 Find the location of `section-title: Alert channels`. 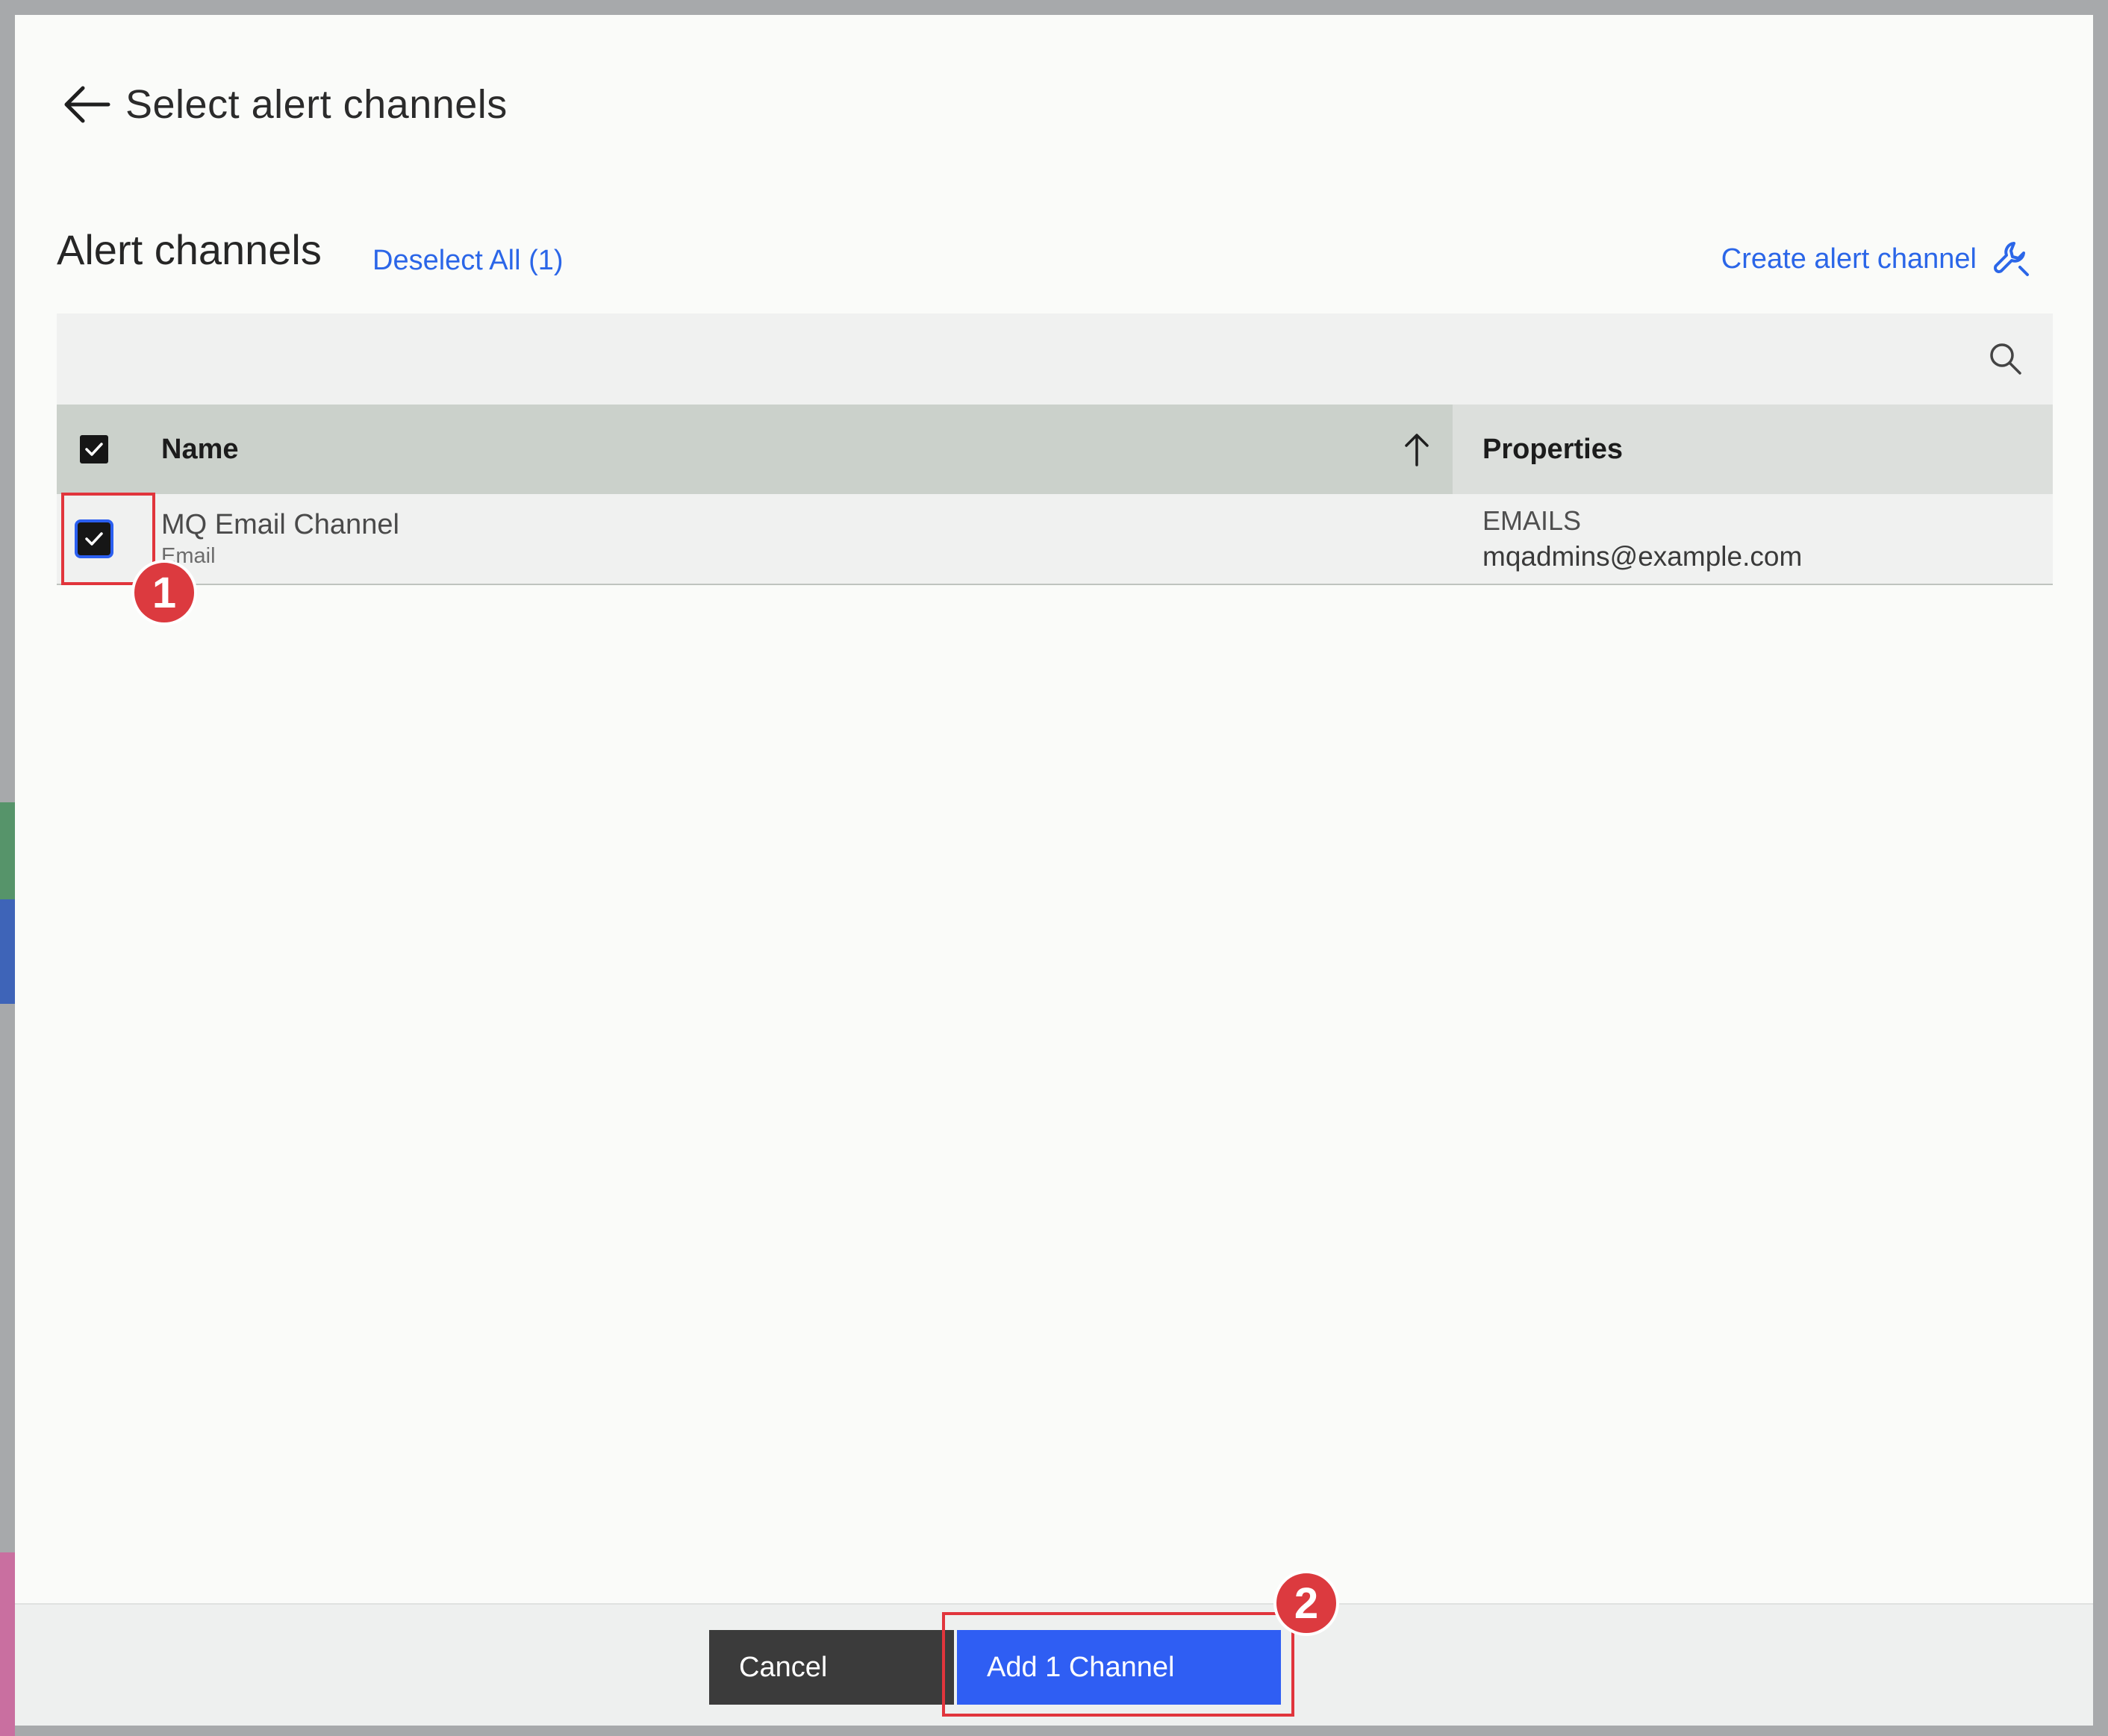

section-title: Alert channels is located at coordinates (189, 250).